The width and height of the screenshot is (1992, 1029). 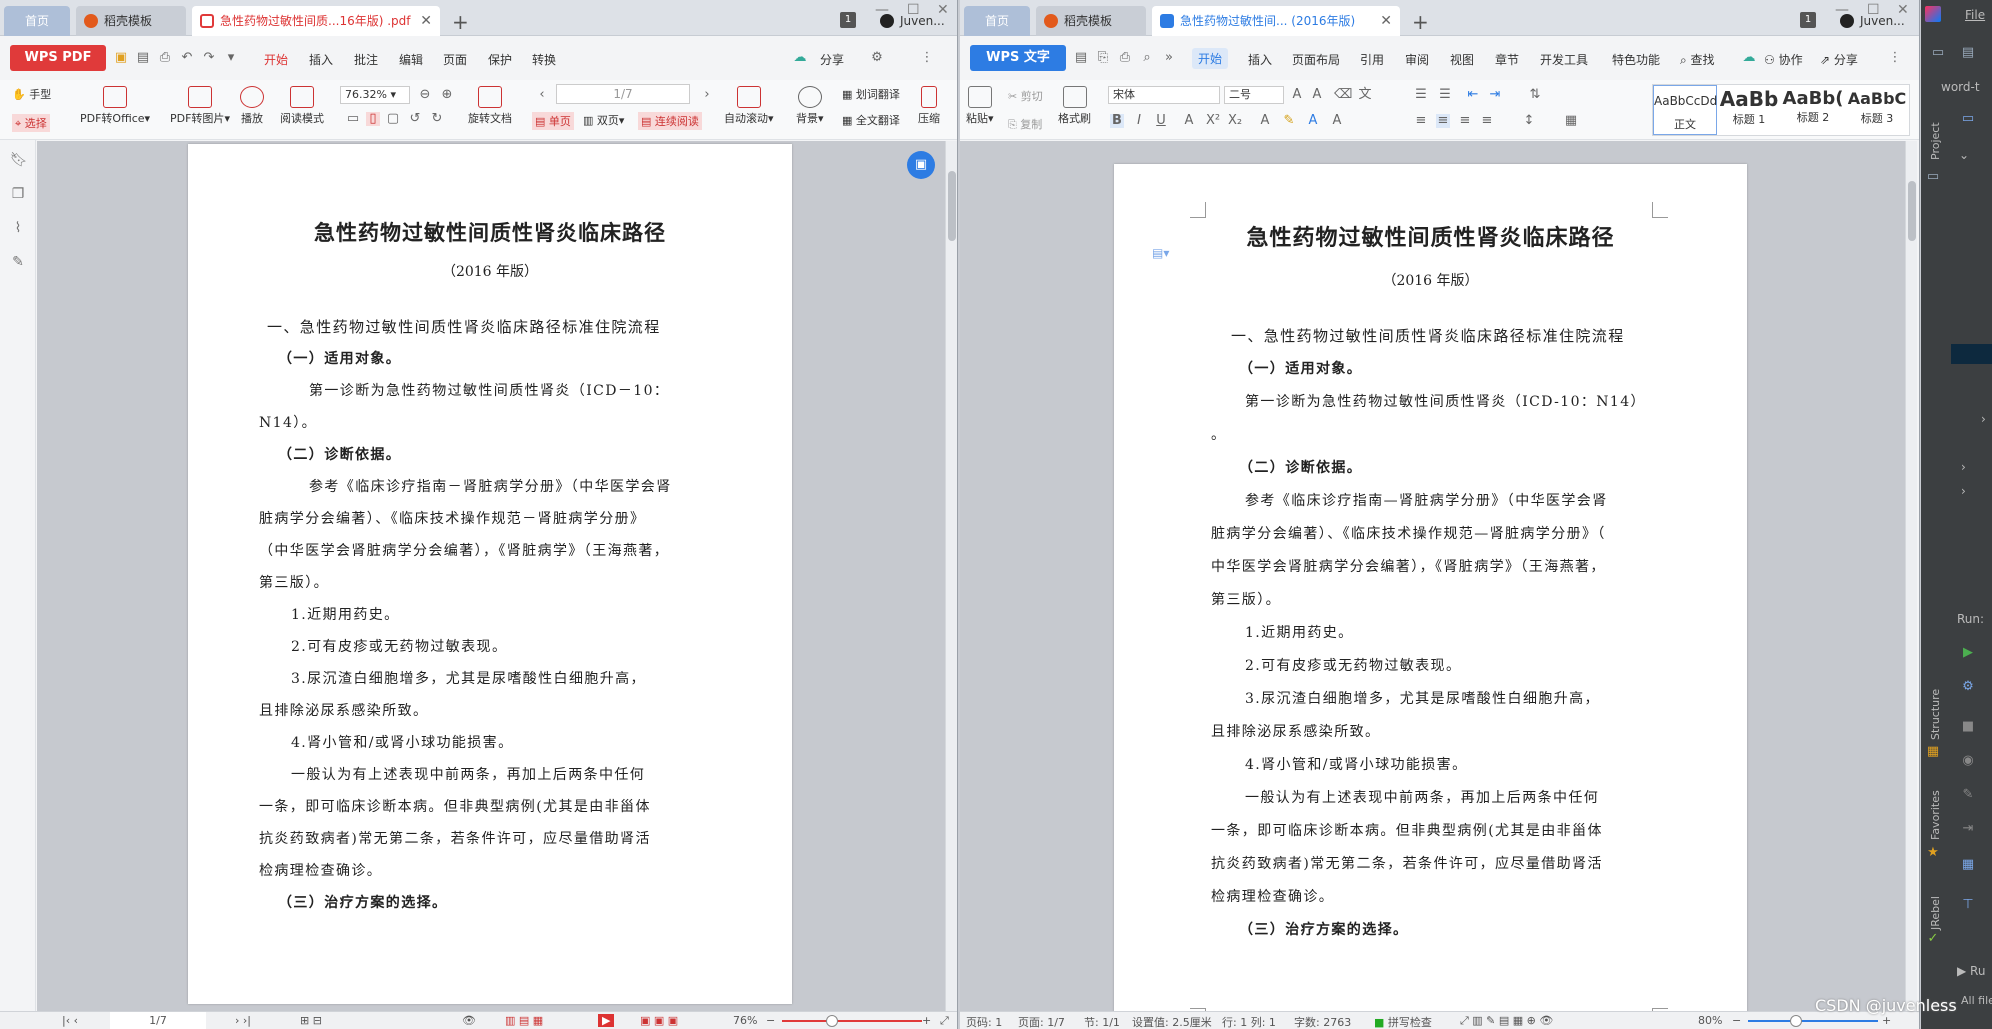 I want to click on shading-icon: ▦, so click(x=1571, y=121).